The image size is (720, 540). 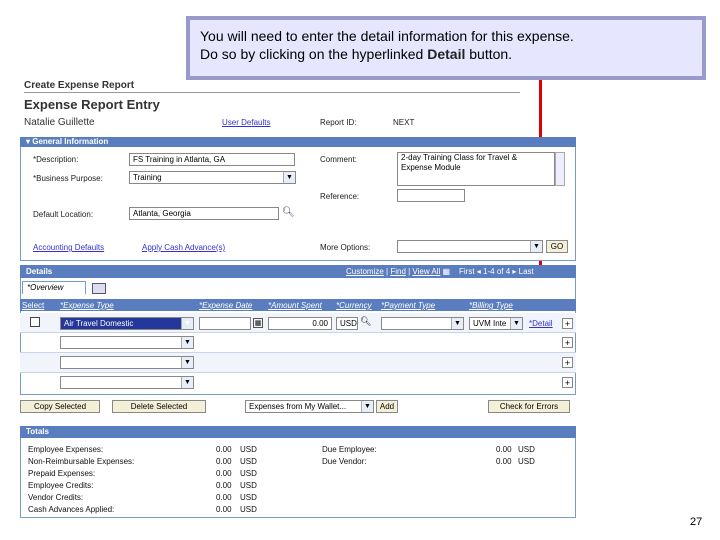 I want to click on callout-text-end: button., so click(x=489, y=54).